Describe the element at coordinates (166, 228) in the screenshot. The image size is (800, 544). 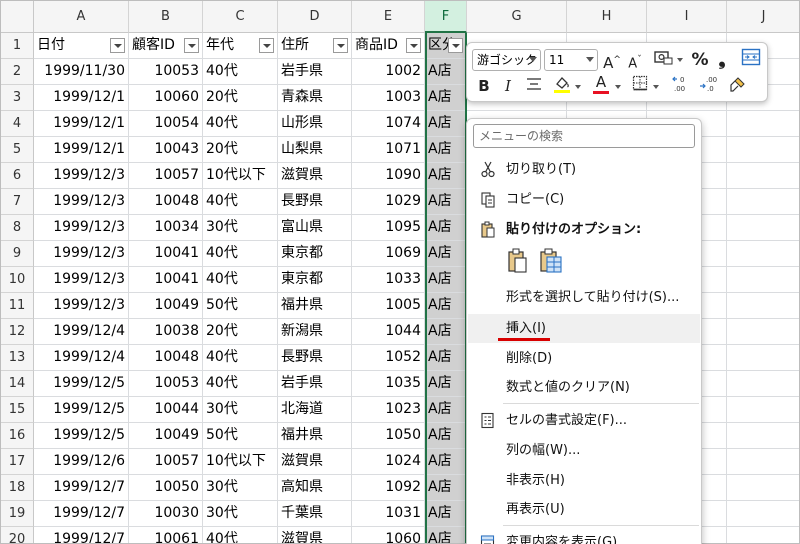
I see `data-cell: 10034` at that location.